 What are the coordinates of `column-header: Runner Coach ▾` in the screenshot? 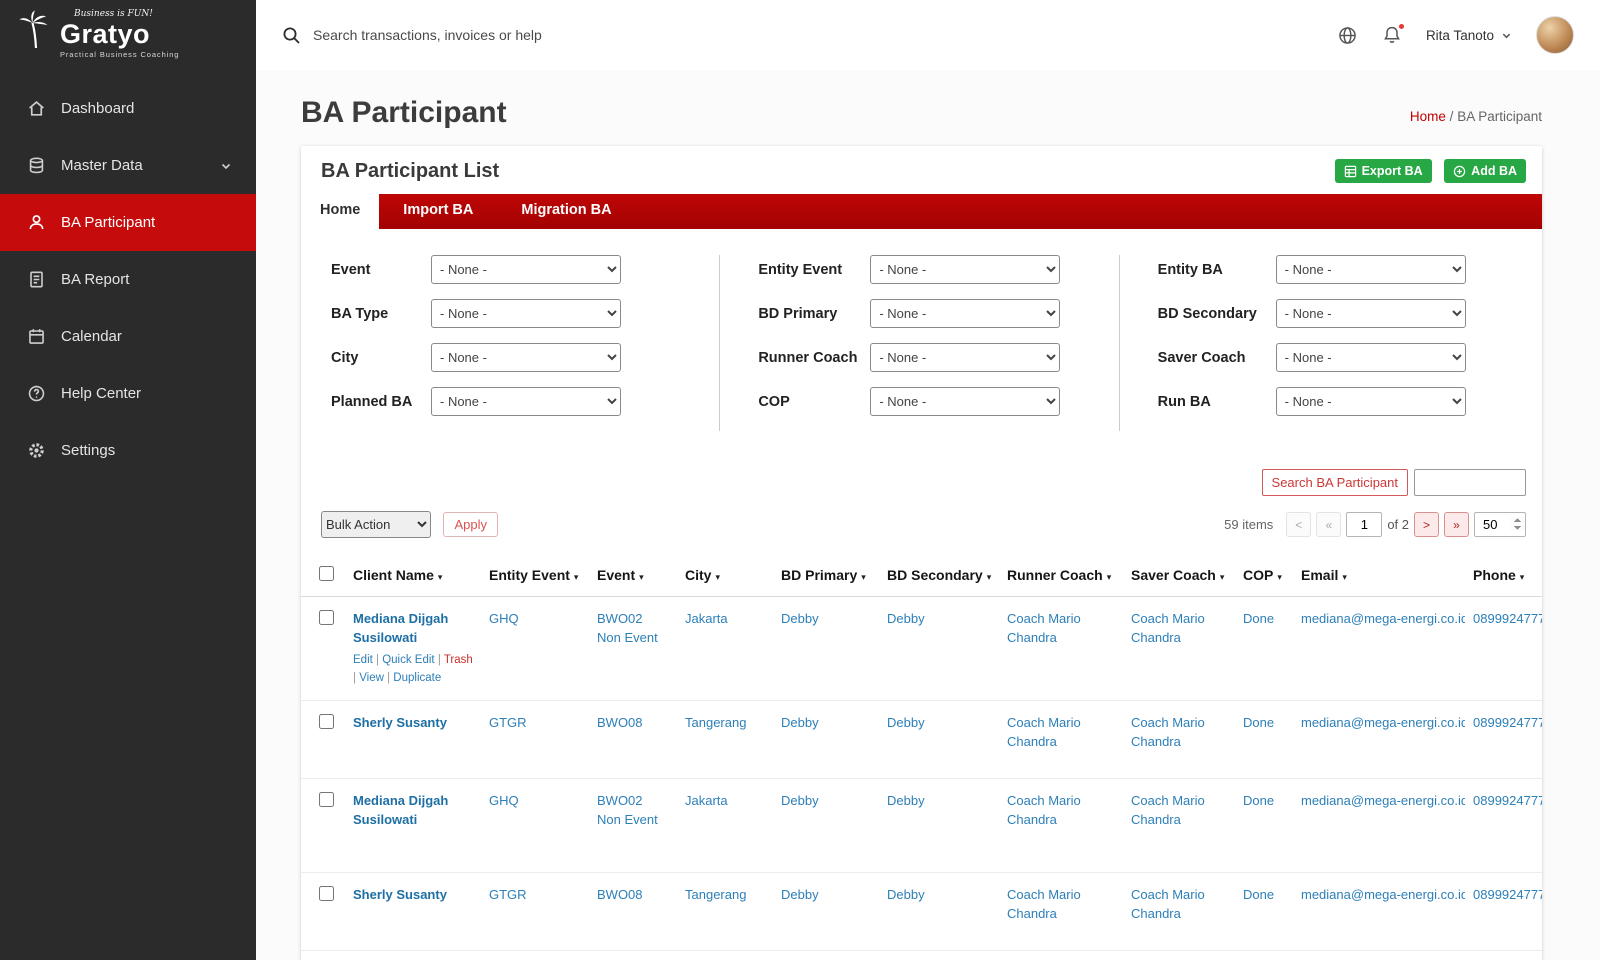 It's located at (1061, 576).